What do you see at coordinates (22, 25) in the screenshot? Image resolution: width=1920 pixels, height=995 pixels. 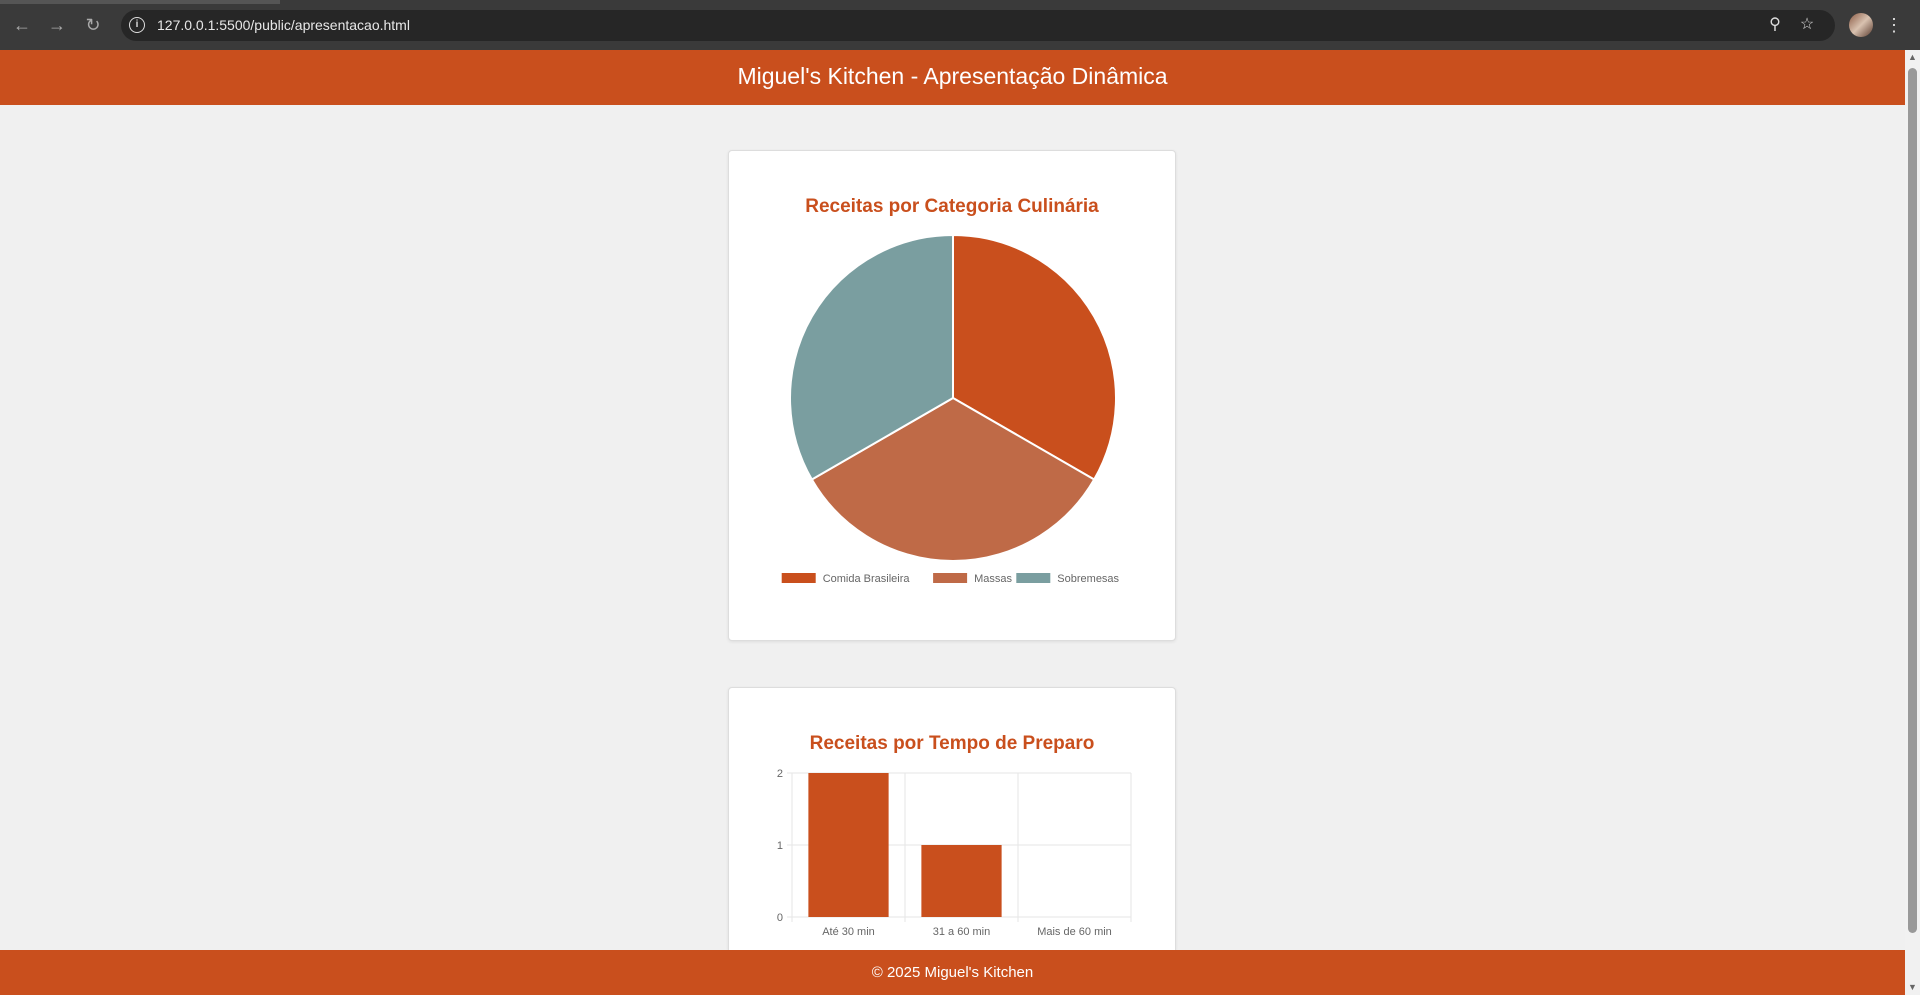 I see `back-arrow-icon: ←` at bounding box center [22, 25].